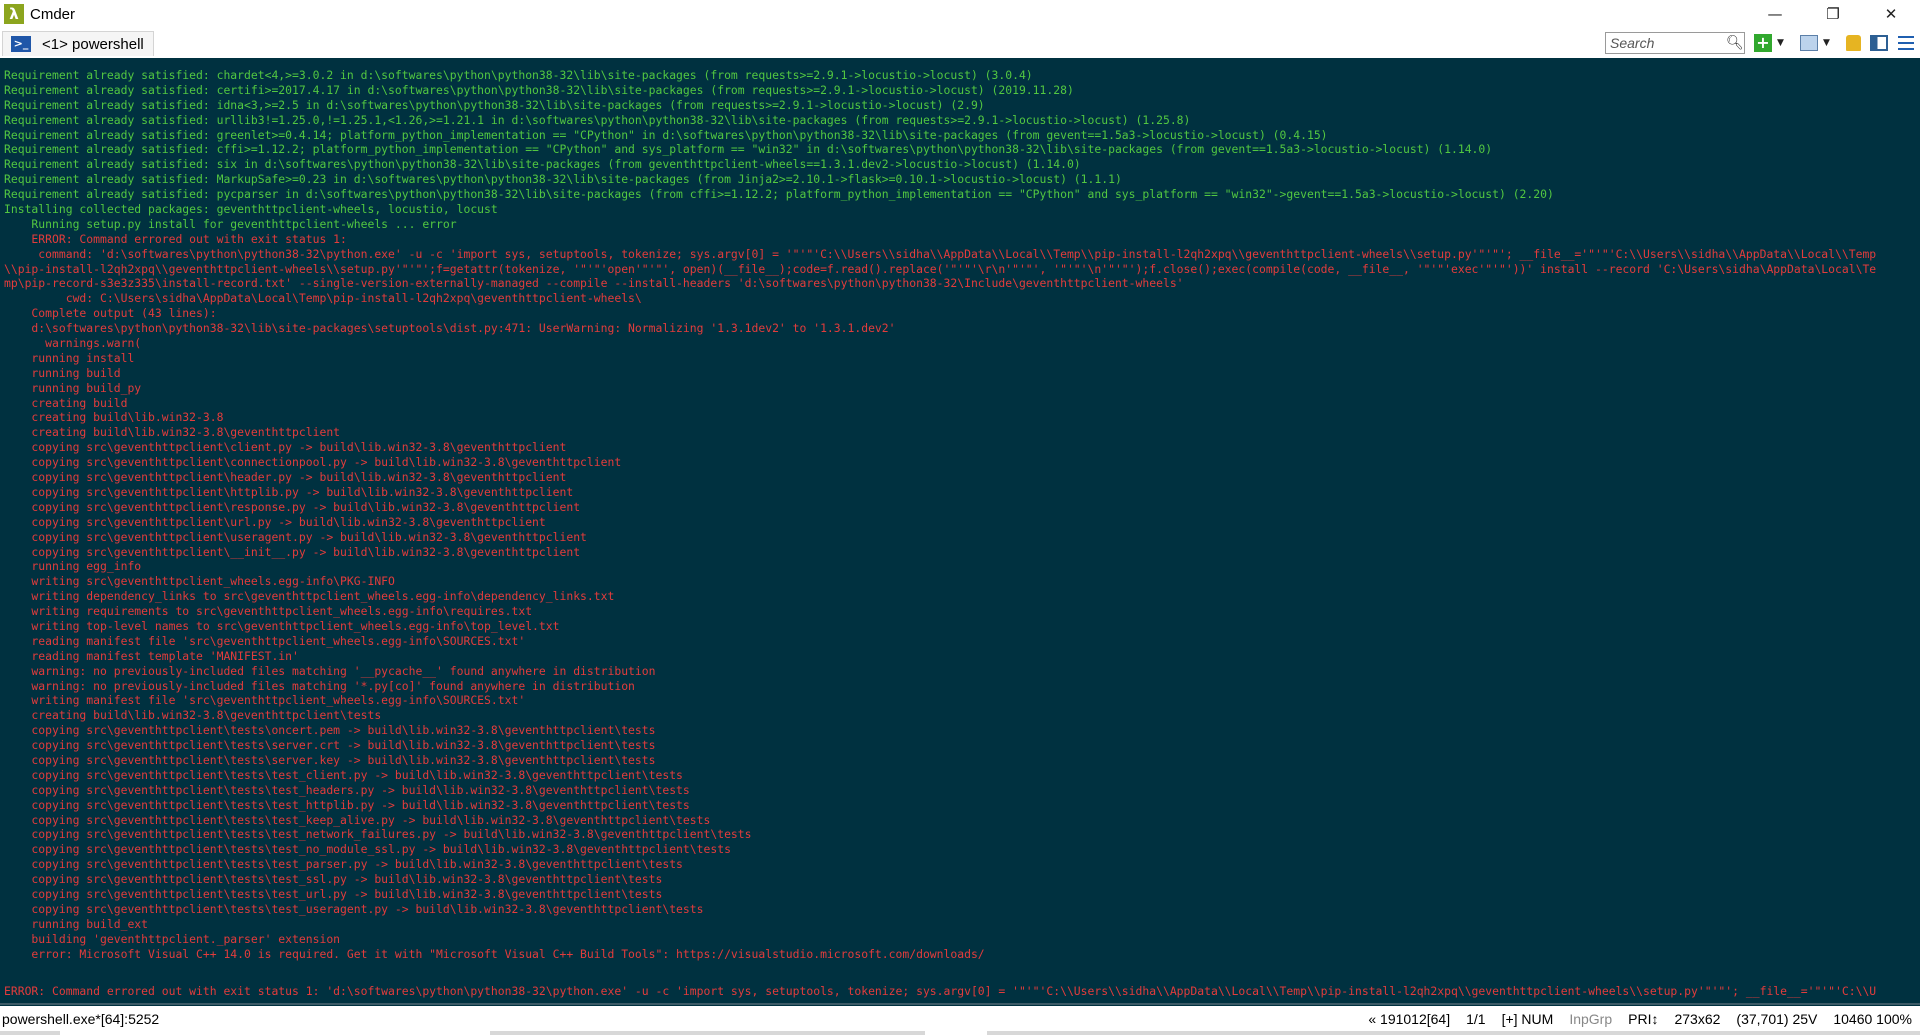  I want to click on search-box: 🔍︎, so click(1675, 43).